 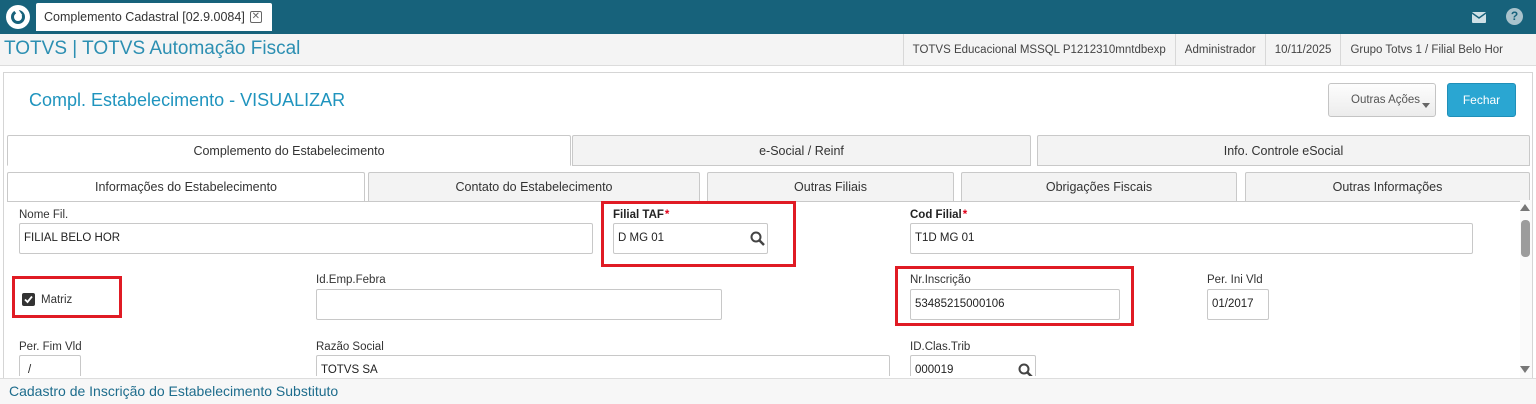 What do you see at coordinates (306, 238) in the screenshot?
I see `nome-fil-field: FILIAL BELO HOR` at bounding box center [306, 238].